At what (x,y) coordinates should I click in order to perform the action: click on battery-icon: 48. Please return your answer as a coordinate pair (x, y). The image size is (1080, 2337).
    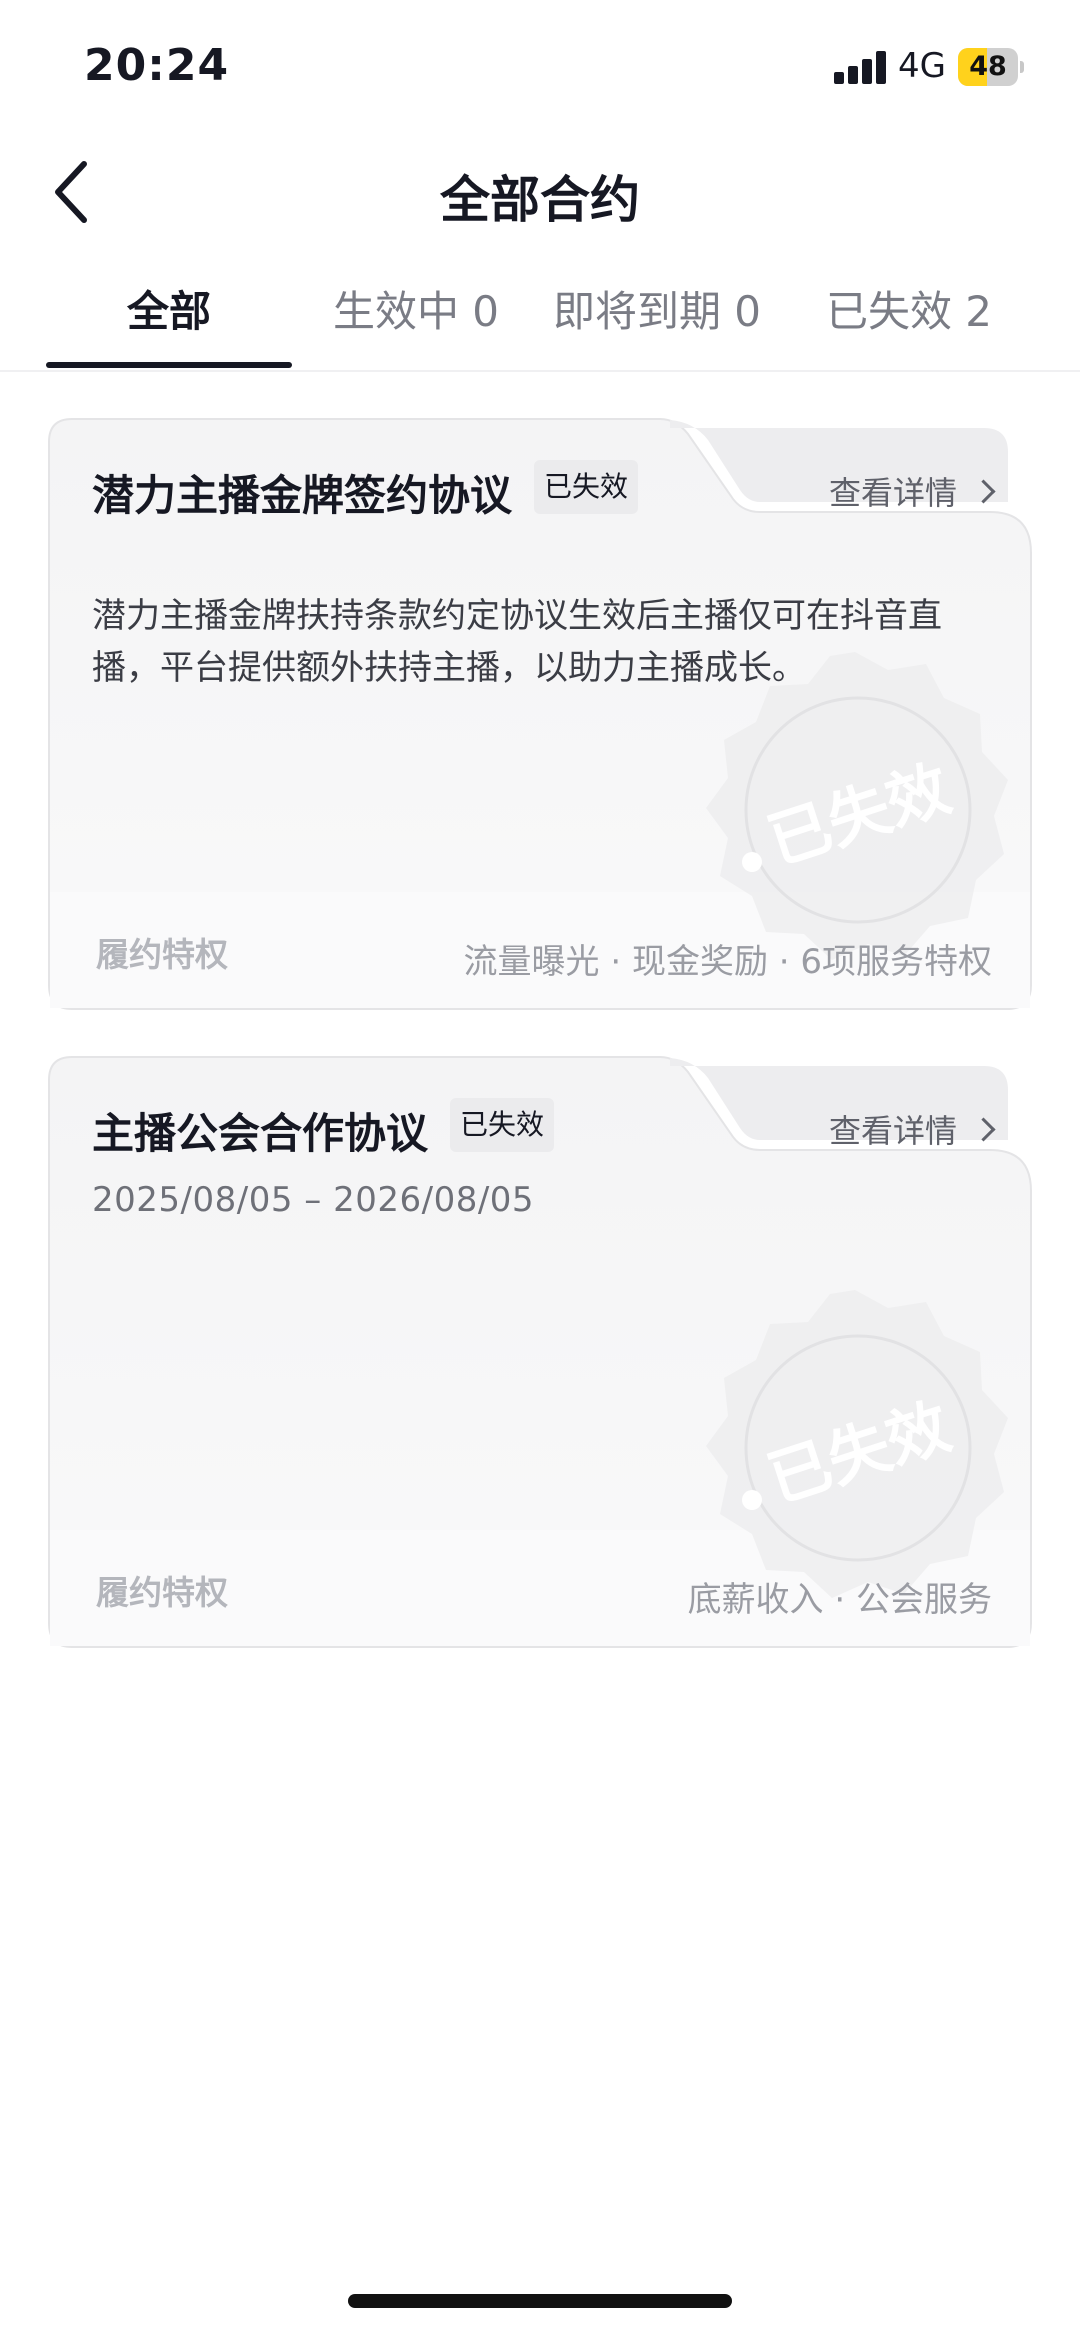
    Looking at the image, I should click on (991, 67).